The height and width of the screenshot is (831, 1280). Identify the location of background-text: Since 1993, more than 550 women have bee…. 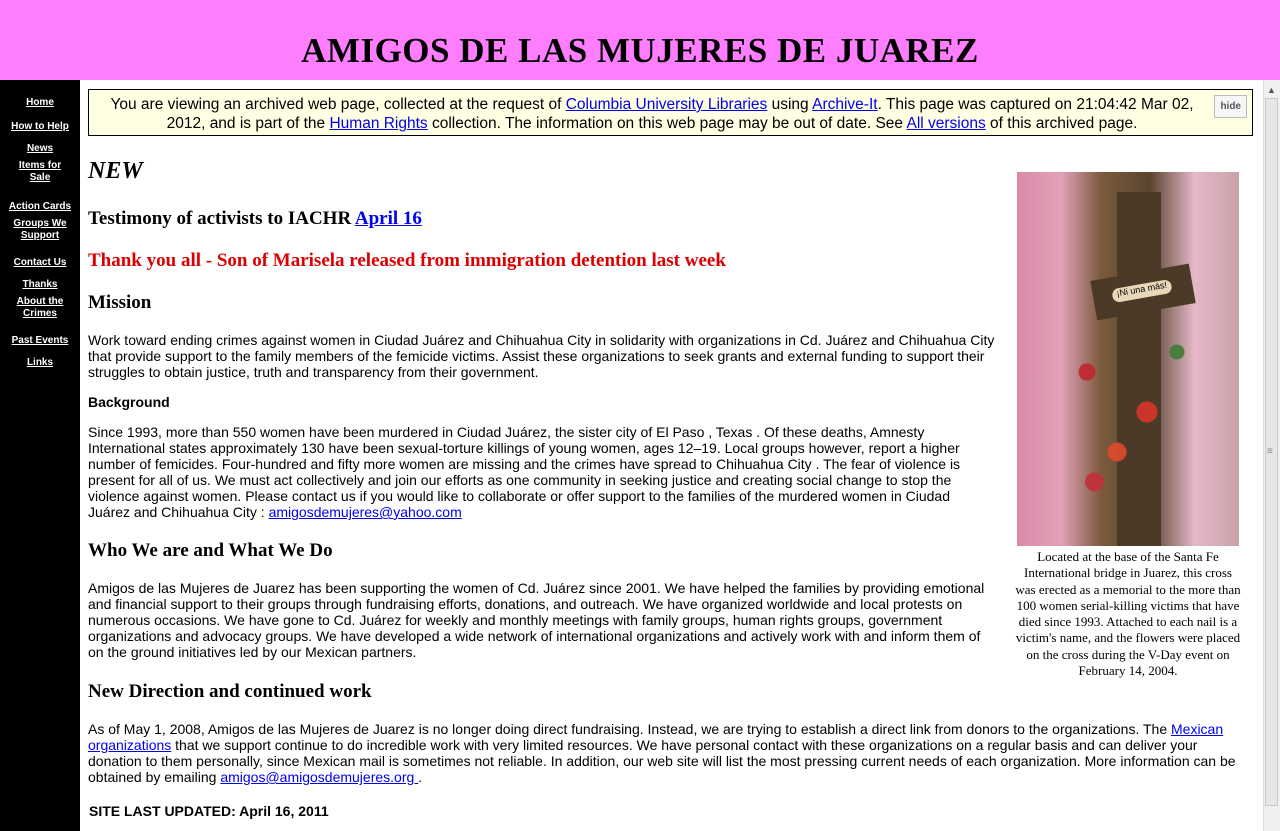
(524, 472).